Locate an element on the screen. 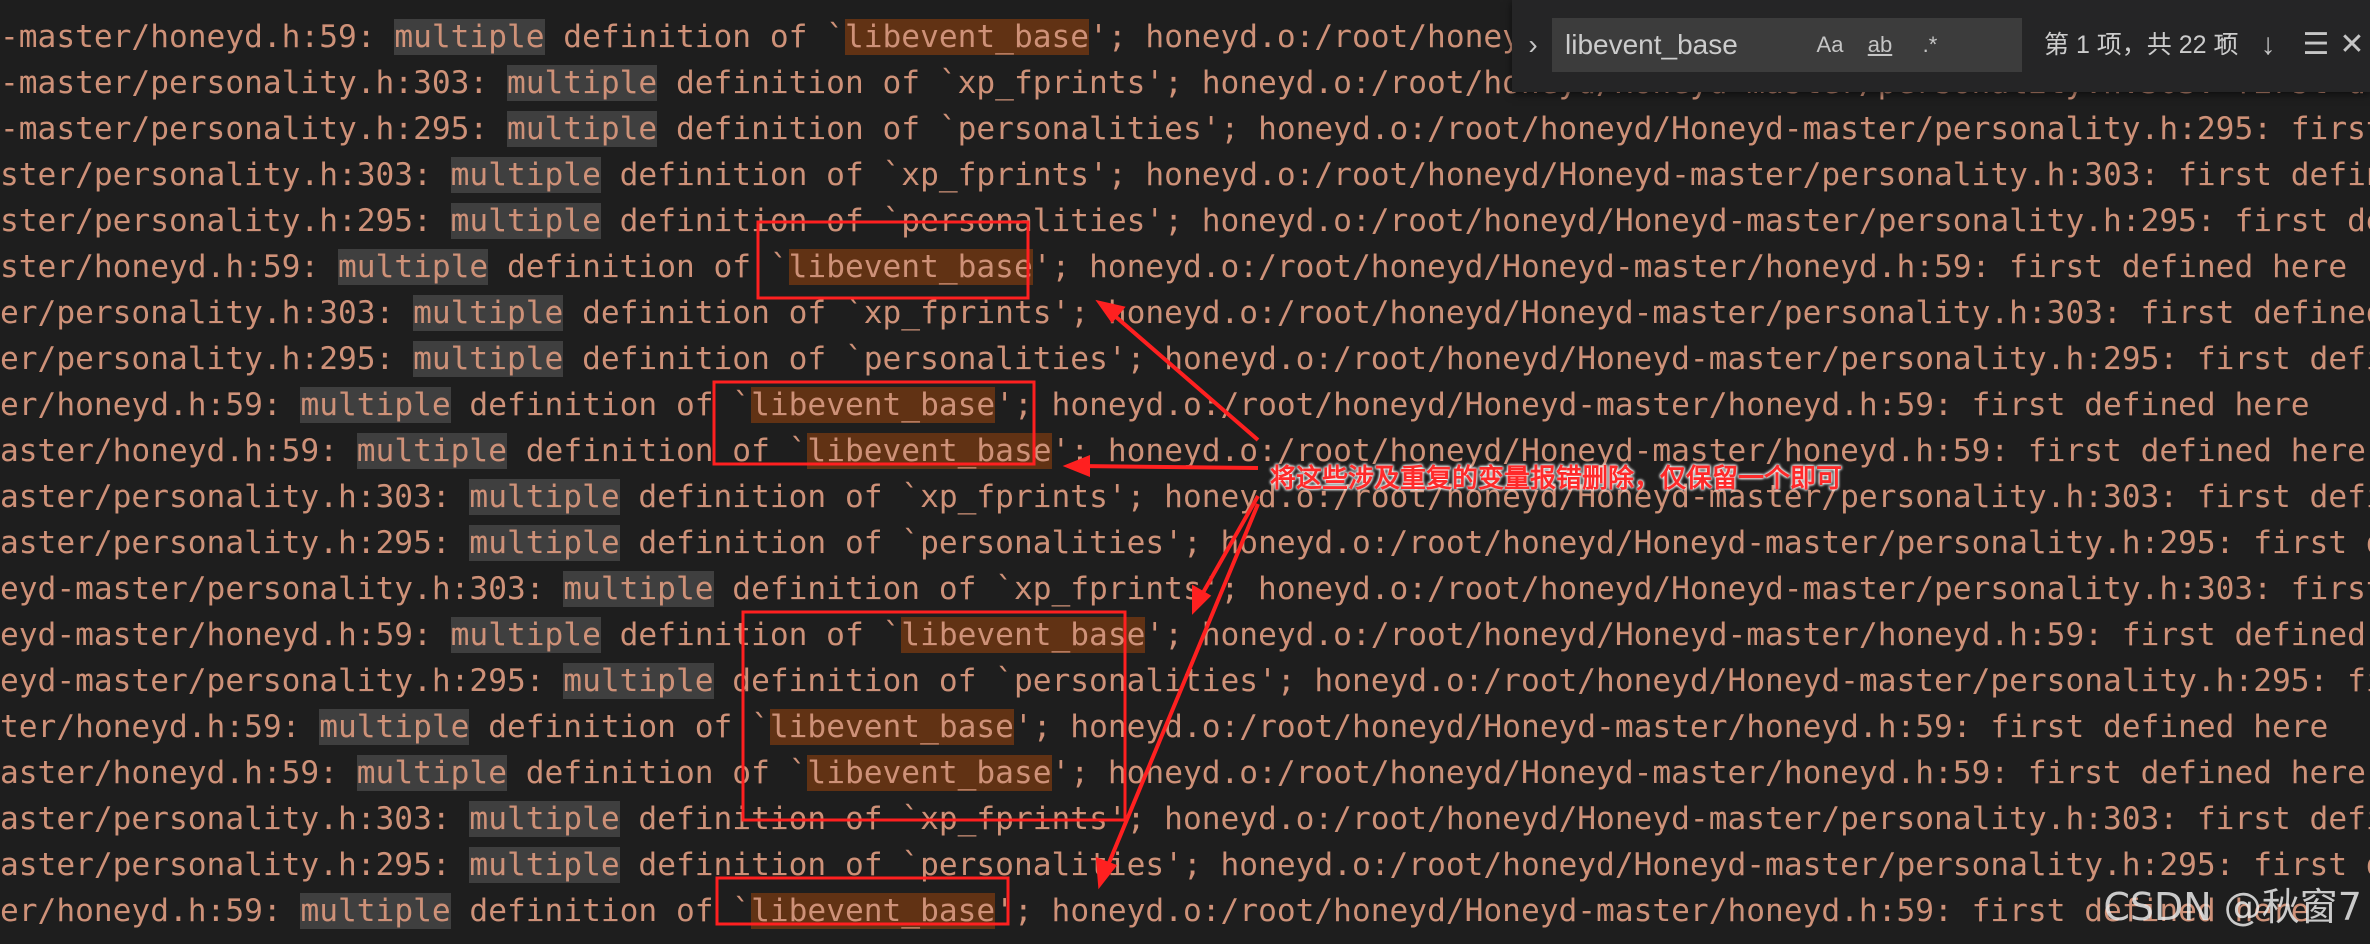  watermark: CSDN @秋窗7 is located at coordinates (2232, 907).